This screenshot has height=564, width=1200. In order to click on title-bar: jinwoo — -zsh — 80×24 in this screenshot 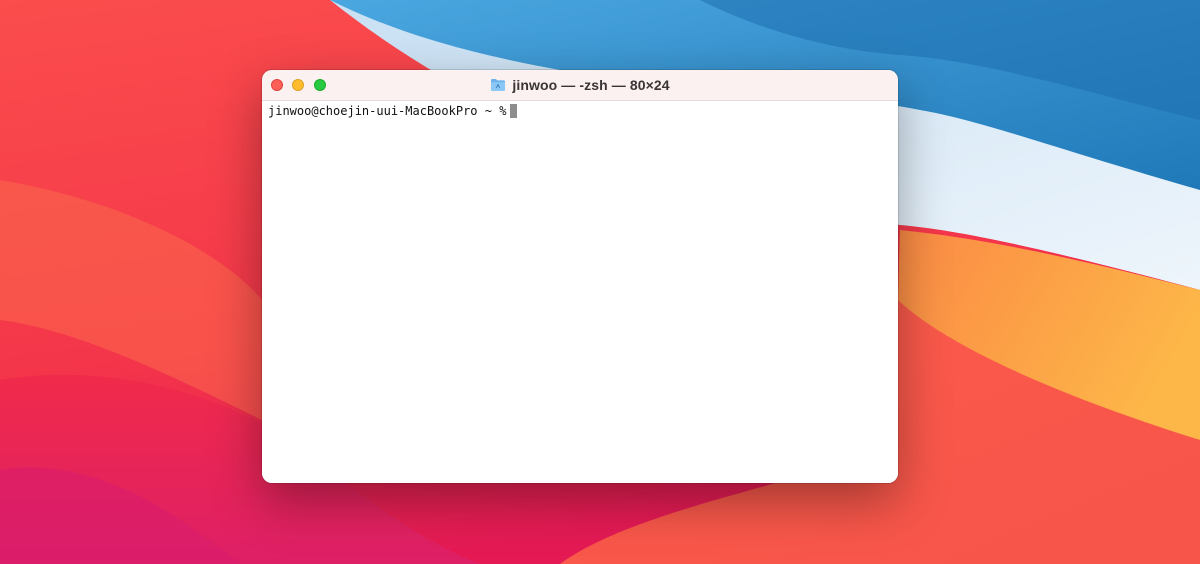, I will do `click(580, 85)`.